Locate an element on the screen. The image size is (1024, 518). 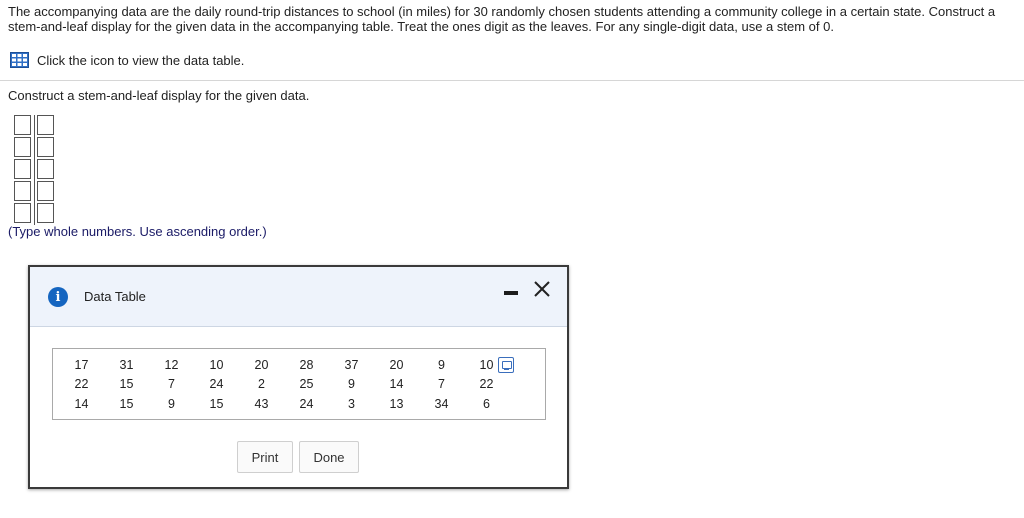
table-row: 22 15 7 24 2 25 9 14 7 22 is located at coordinates (284, 385).